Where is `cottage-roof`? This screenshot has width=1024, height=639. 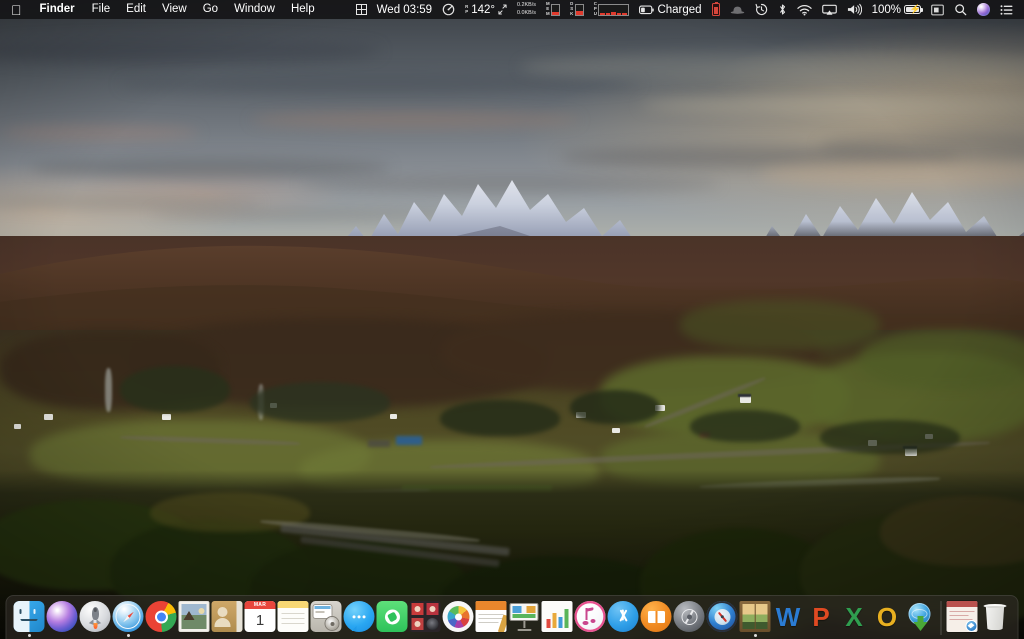 cottage-roof is located at coordinates (744, 395).